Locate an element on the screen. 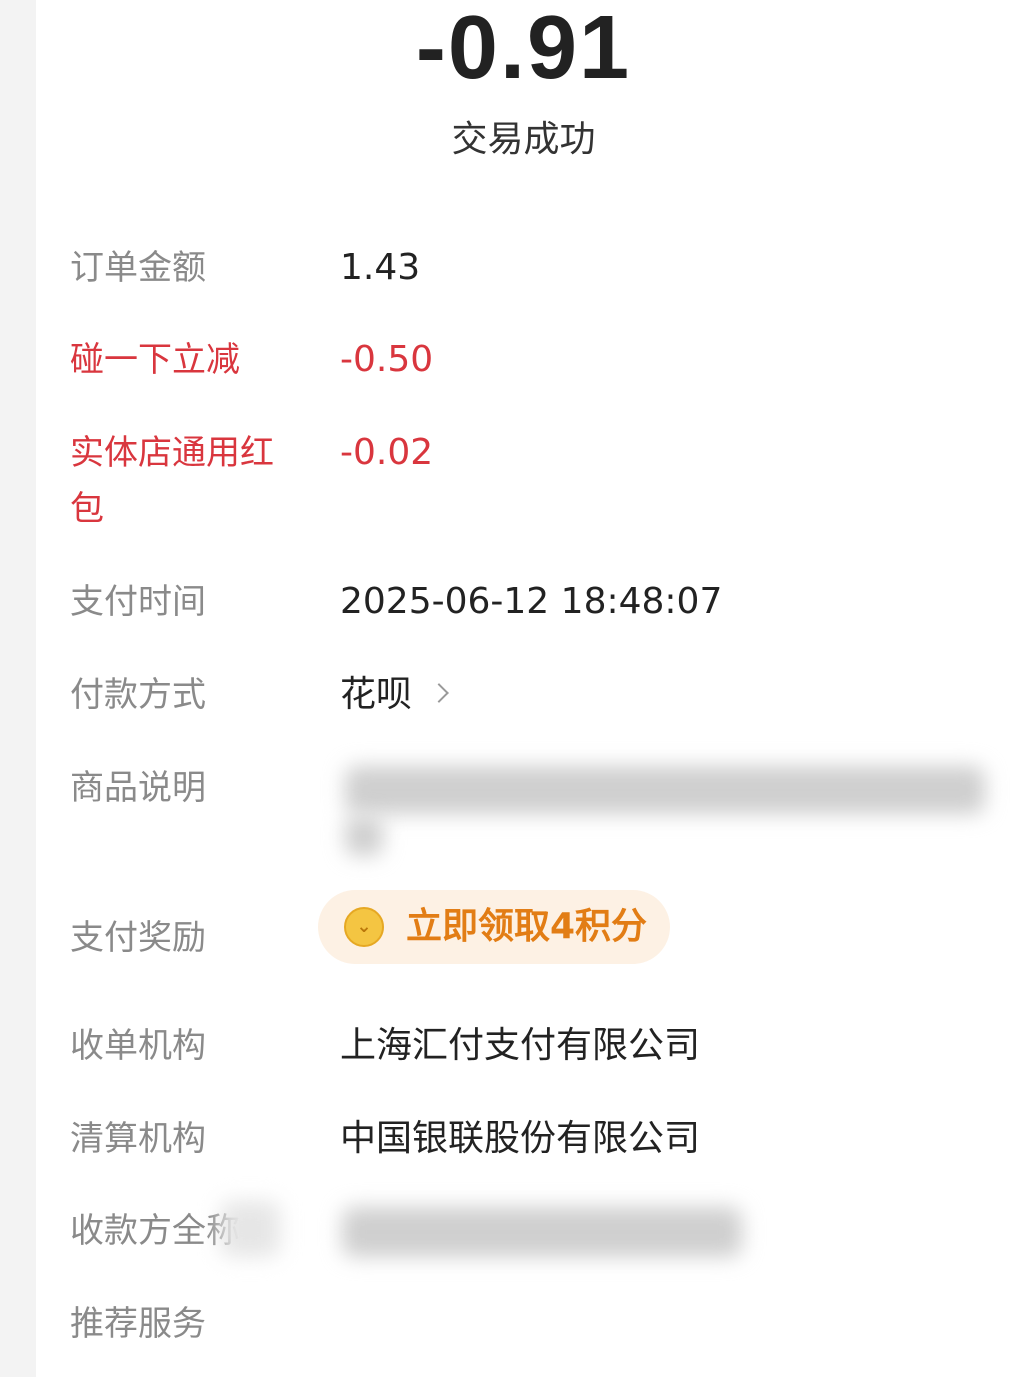  recommended-label: 推荐服务 is located at coordinates (138, 1324).